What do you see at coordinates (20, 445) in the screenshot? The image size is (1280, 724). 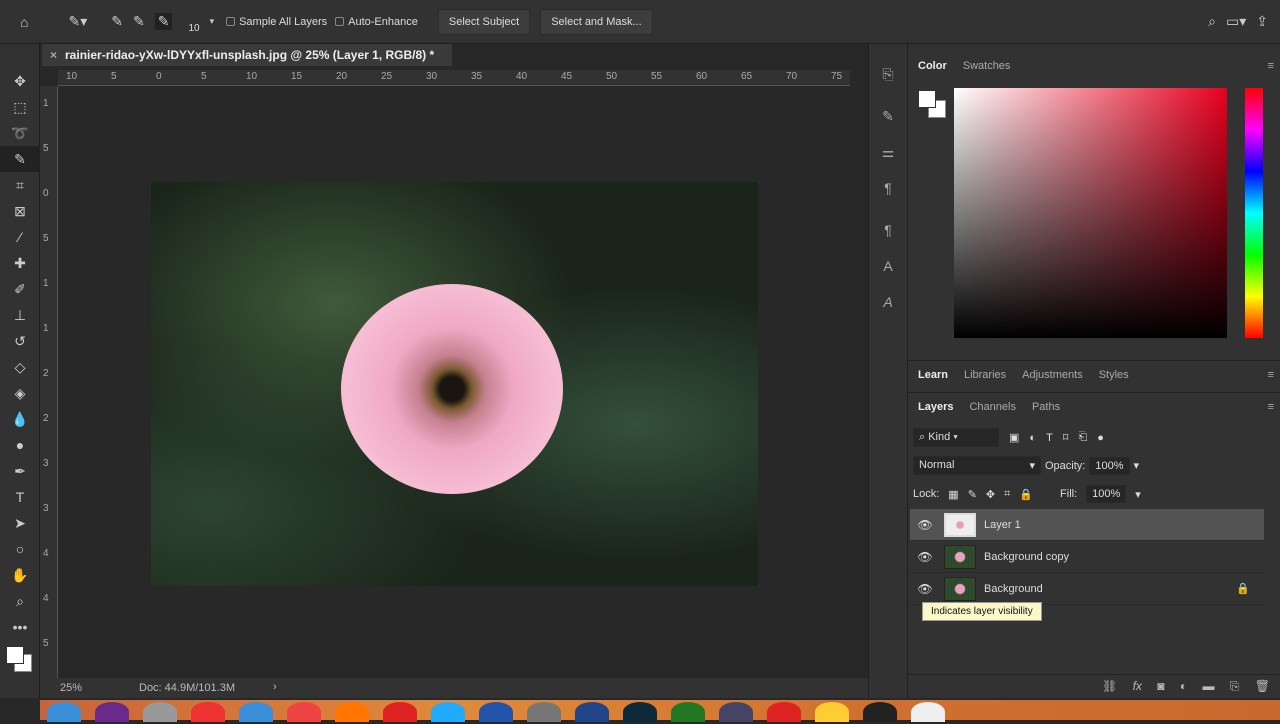 I see `dodge-tool-icon: ●` at bounding box center [20, 445].